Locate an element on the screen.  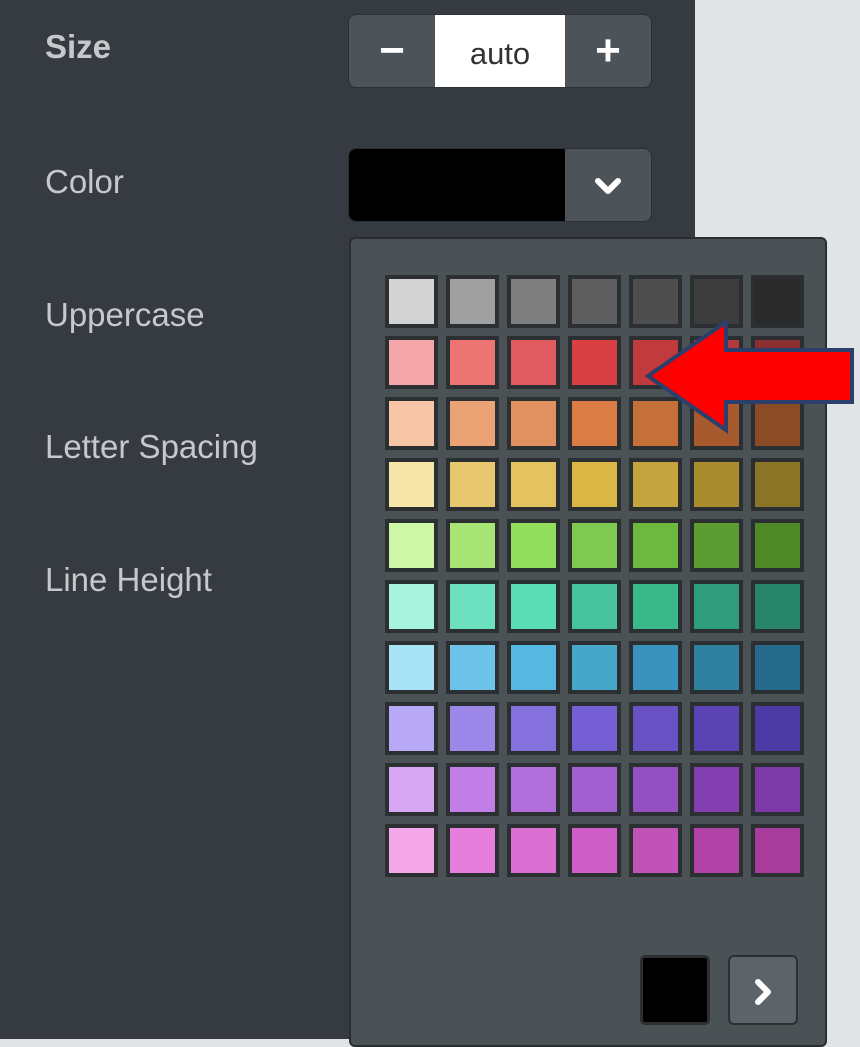
custom-color-swatch is located at coordinates (675, 990).